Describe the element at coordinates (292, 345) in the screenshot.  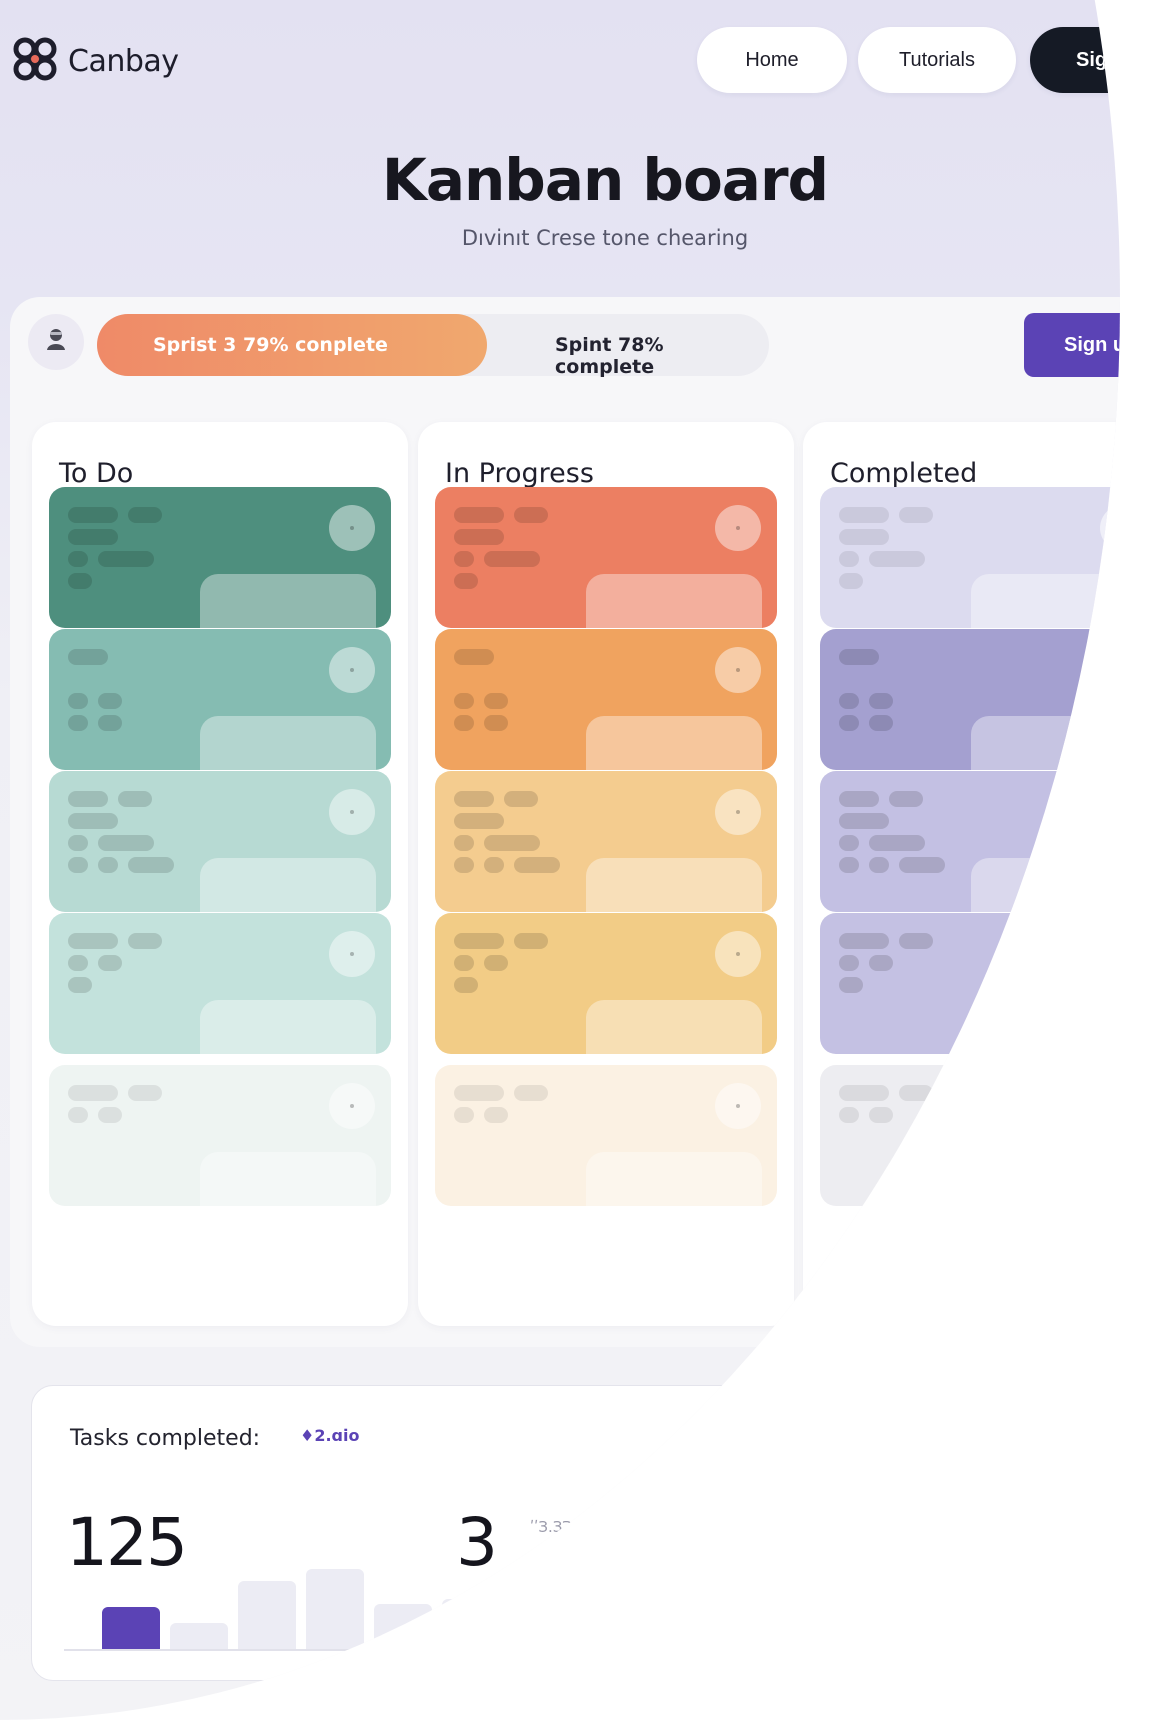
I see `sprint-progress-fill: Sprist 3 79% conplete` at that location.